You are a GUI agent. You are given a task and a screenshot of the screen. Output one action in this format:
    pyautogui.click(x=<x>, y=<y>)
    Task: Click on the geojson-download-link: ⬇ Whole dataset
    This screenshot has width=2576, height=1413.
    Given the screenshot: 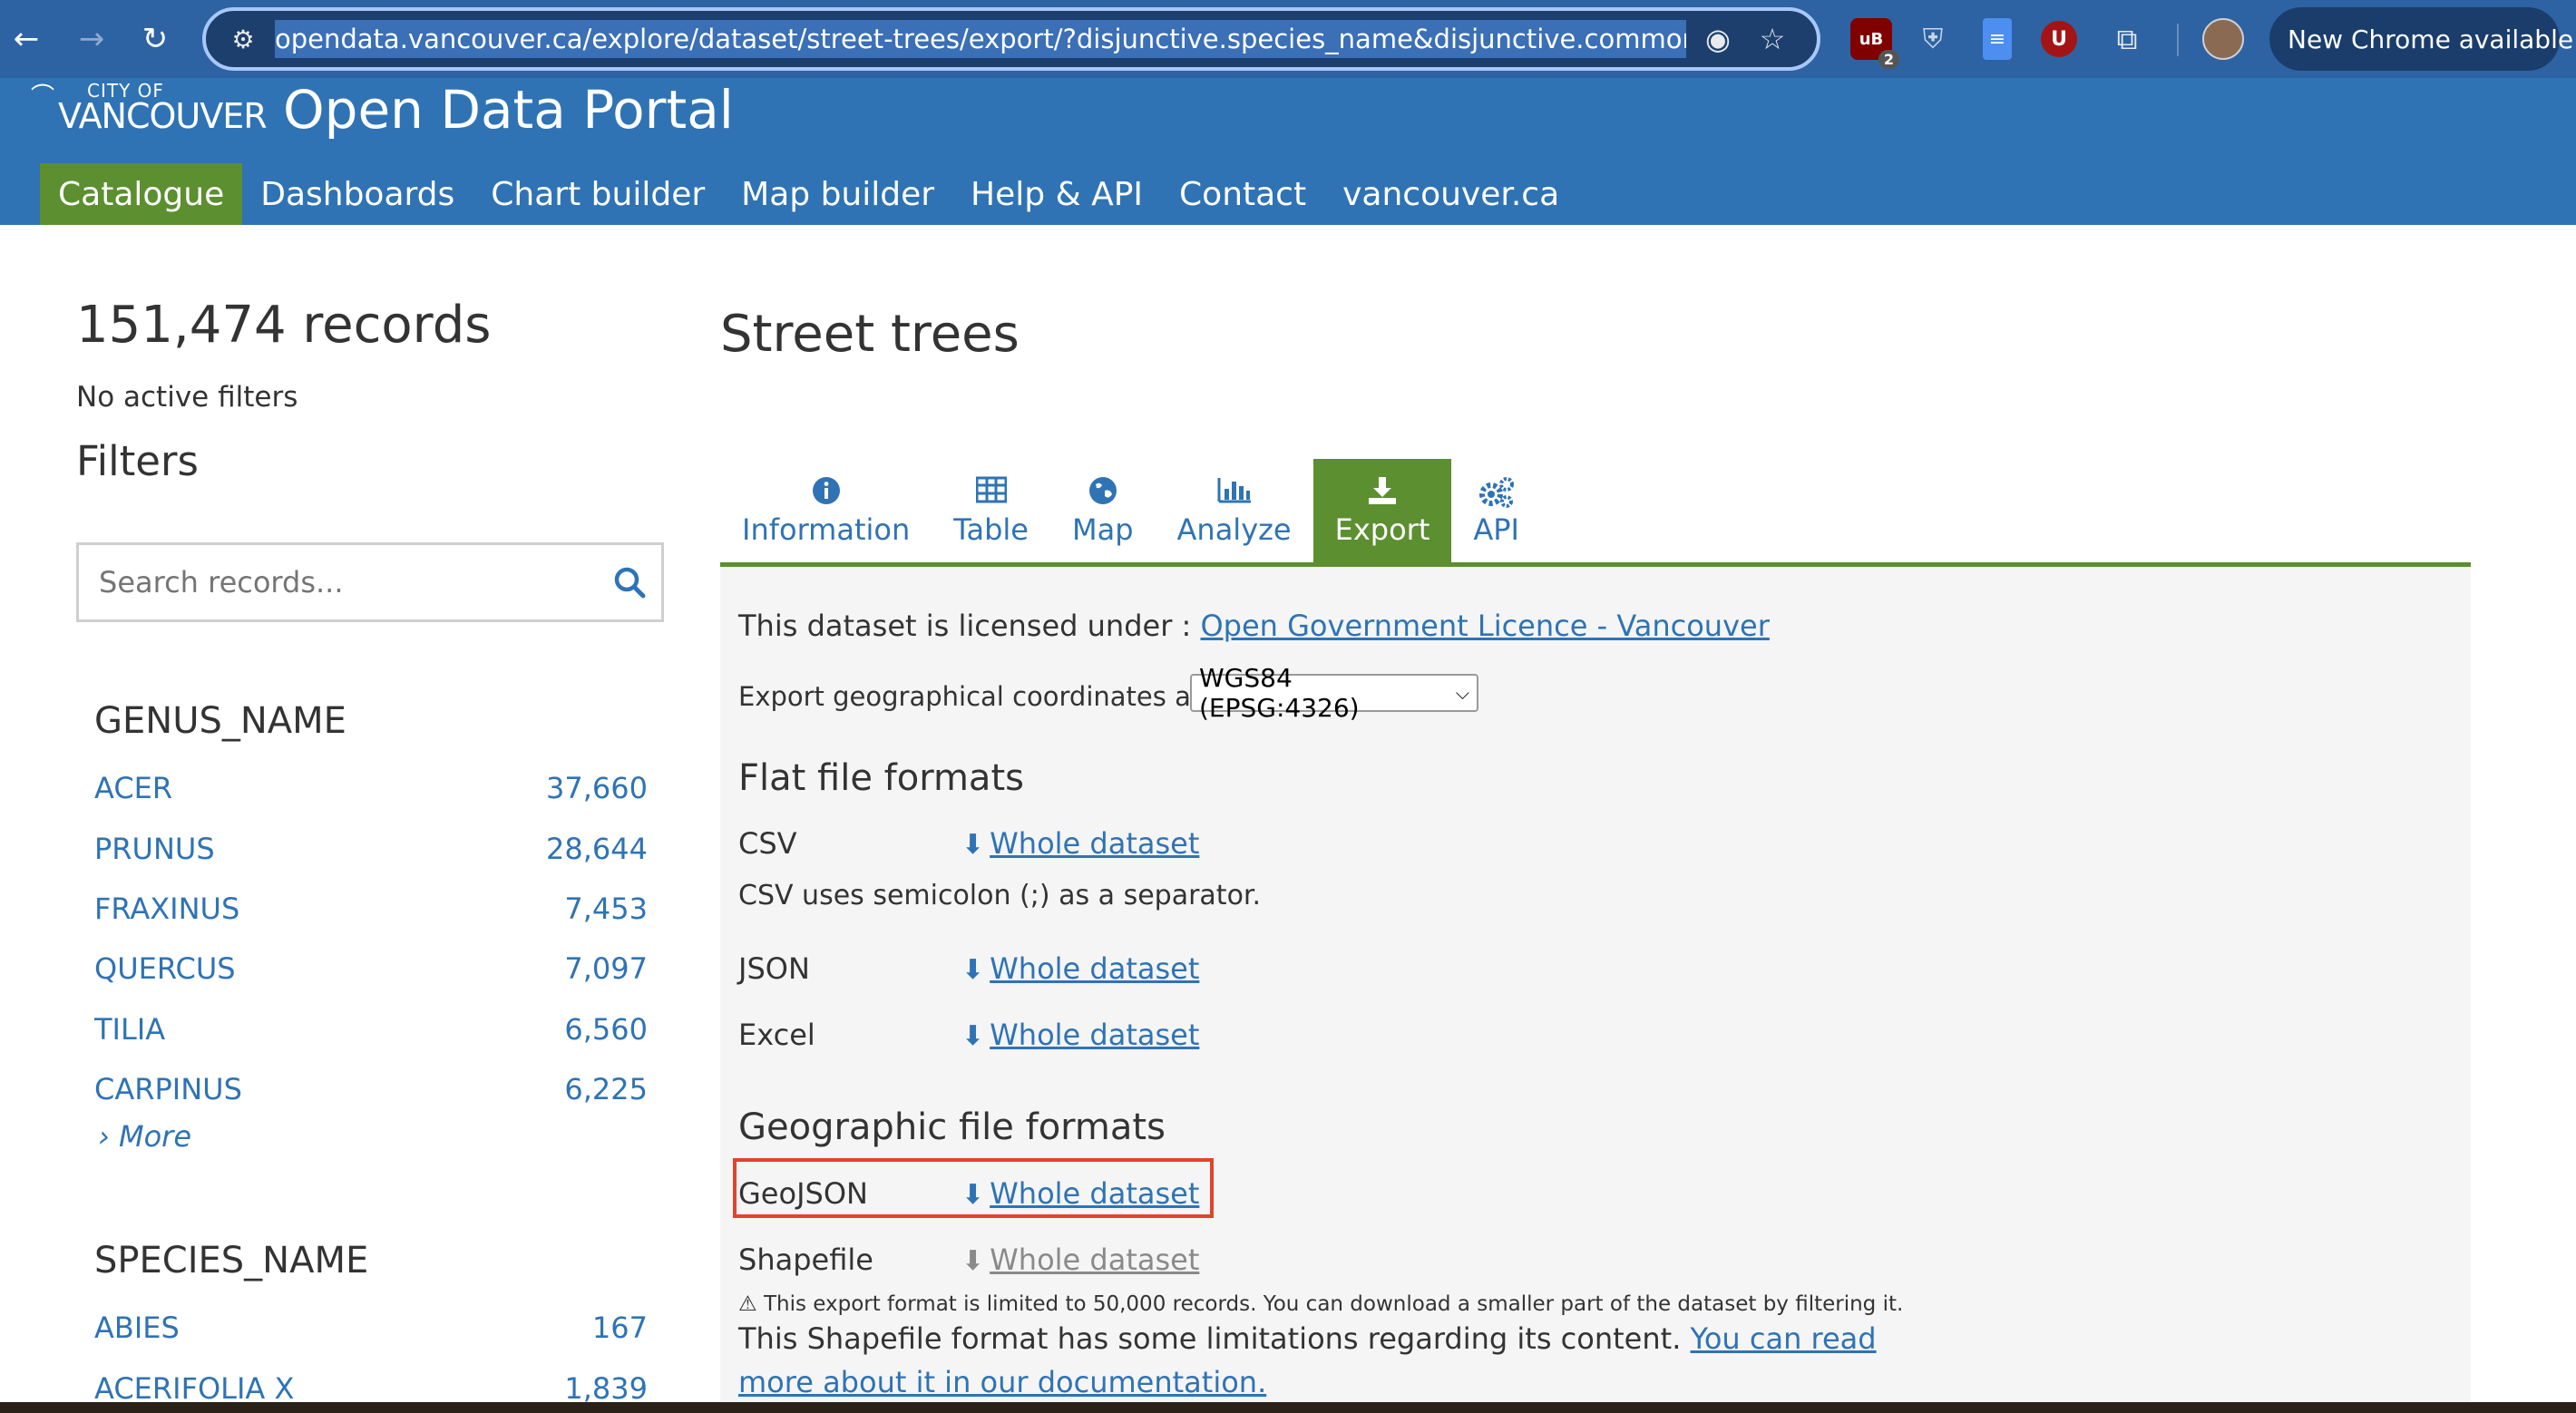 What is the action you would take?
    pyautogui.click(x=1080, y=1194)
    